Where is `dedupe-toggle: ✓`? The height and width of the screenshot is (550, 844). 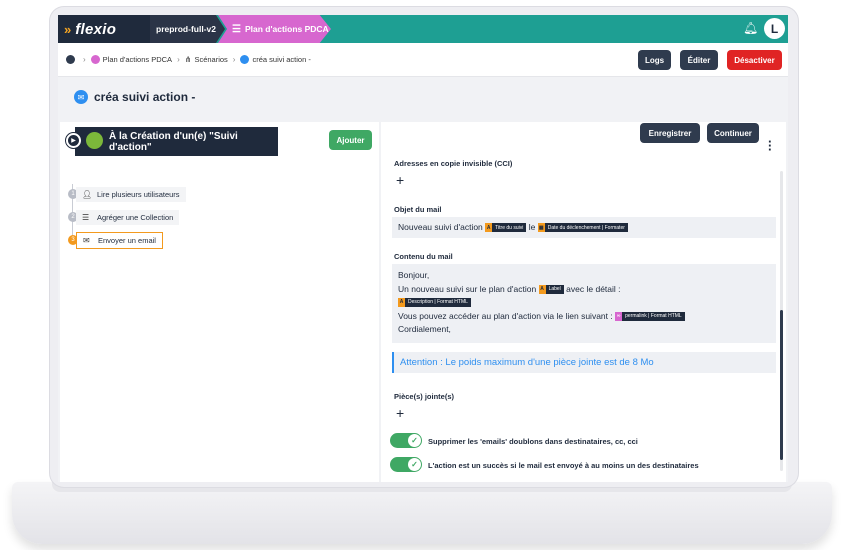 dedupe-toggle: ✓ is located at coordinates (406, 440).